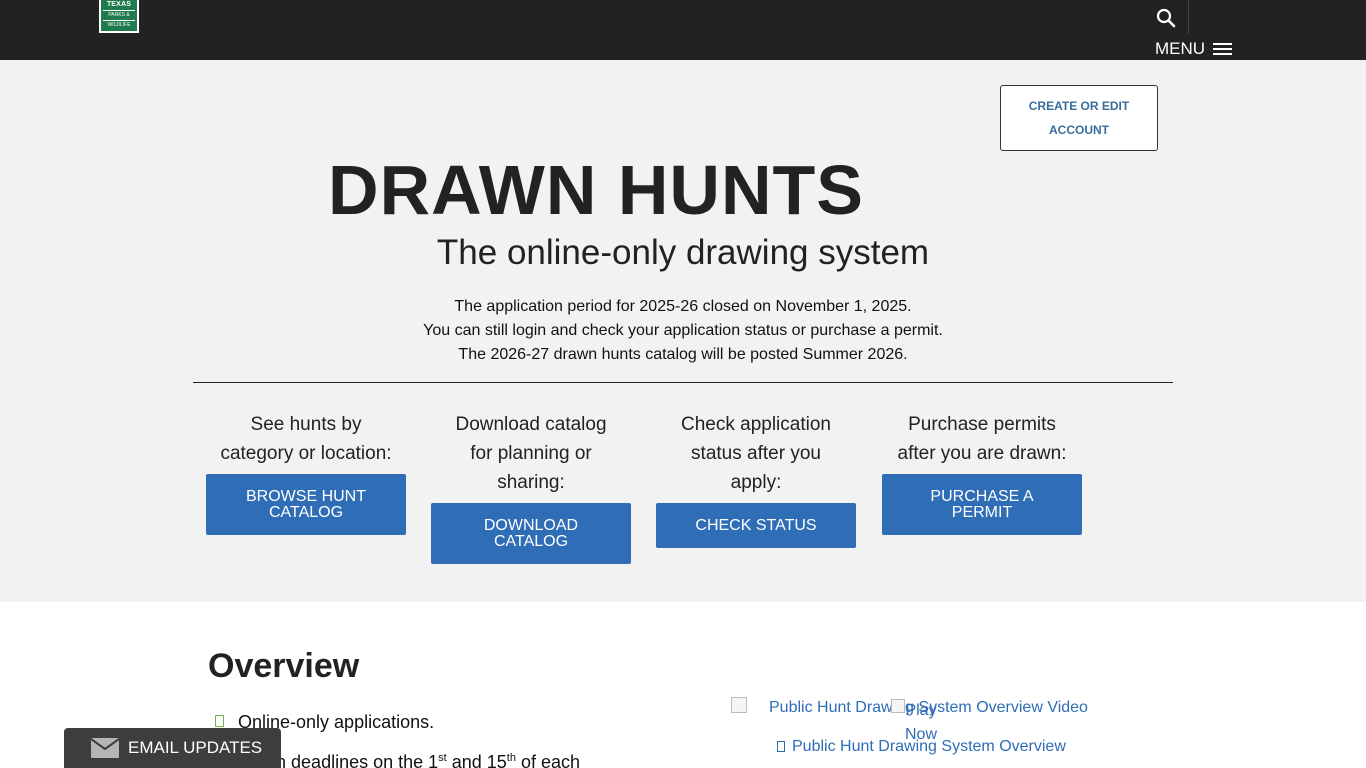 The image size is (1366, 768). What do you see at coordinates (119, 25) in the screenshot?
I see `logo-text-wildlife: WILDLIFE` at bounding box center [119, 25].